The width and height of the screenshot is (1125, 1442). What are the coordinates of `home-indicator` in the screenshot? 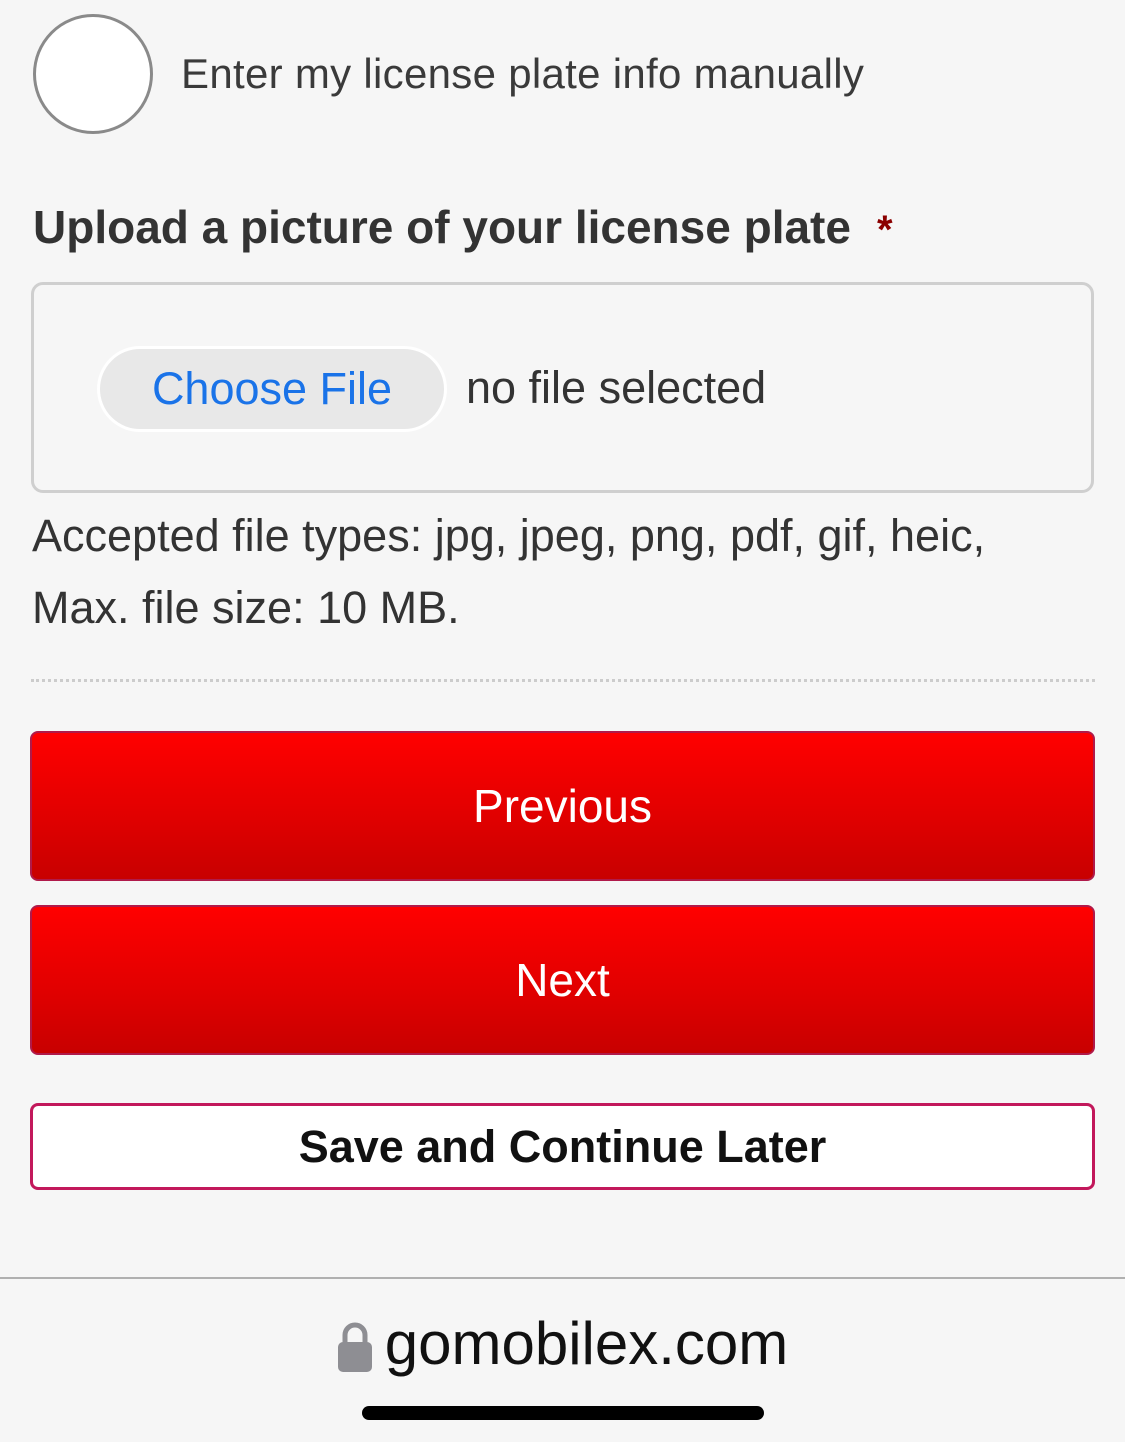 It's located at (563, 1413).